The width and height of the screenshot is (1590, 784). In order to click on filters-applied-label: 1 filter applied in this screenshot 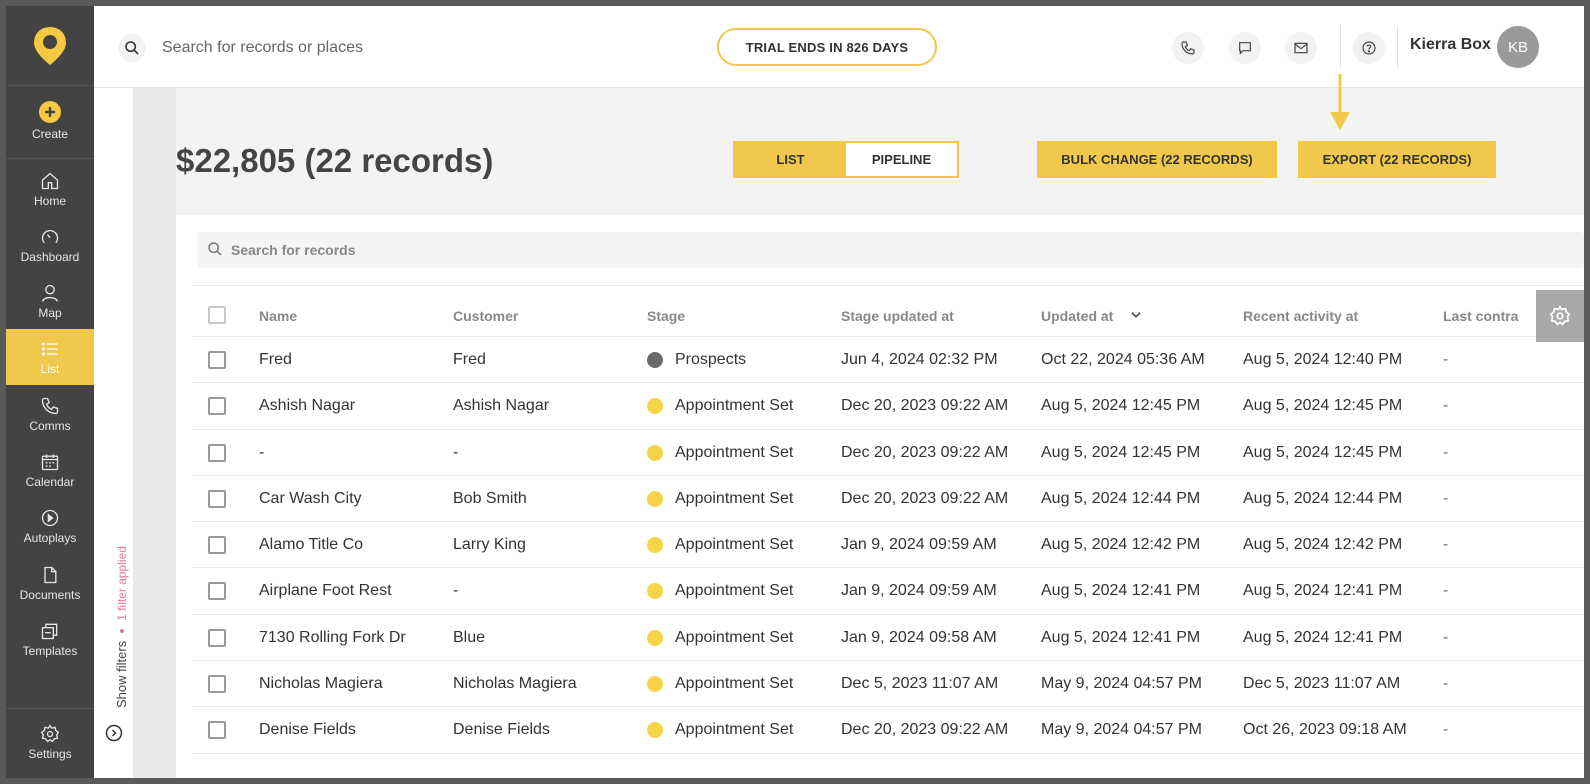, I will do `click(121, 583)`.